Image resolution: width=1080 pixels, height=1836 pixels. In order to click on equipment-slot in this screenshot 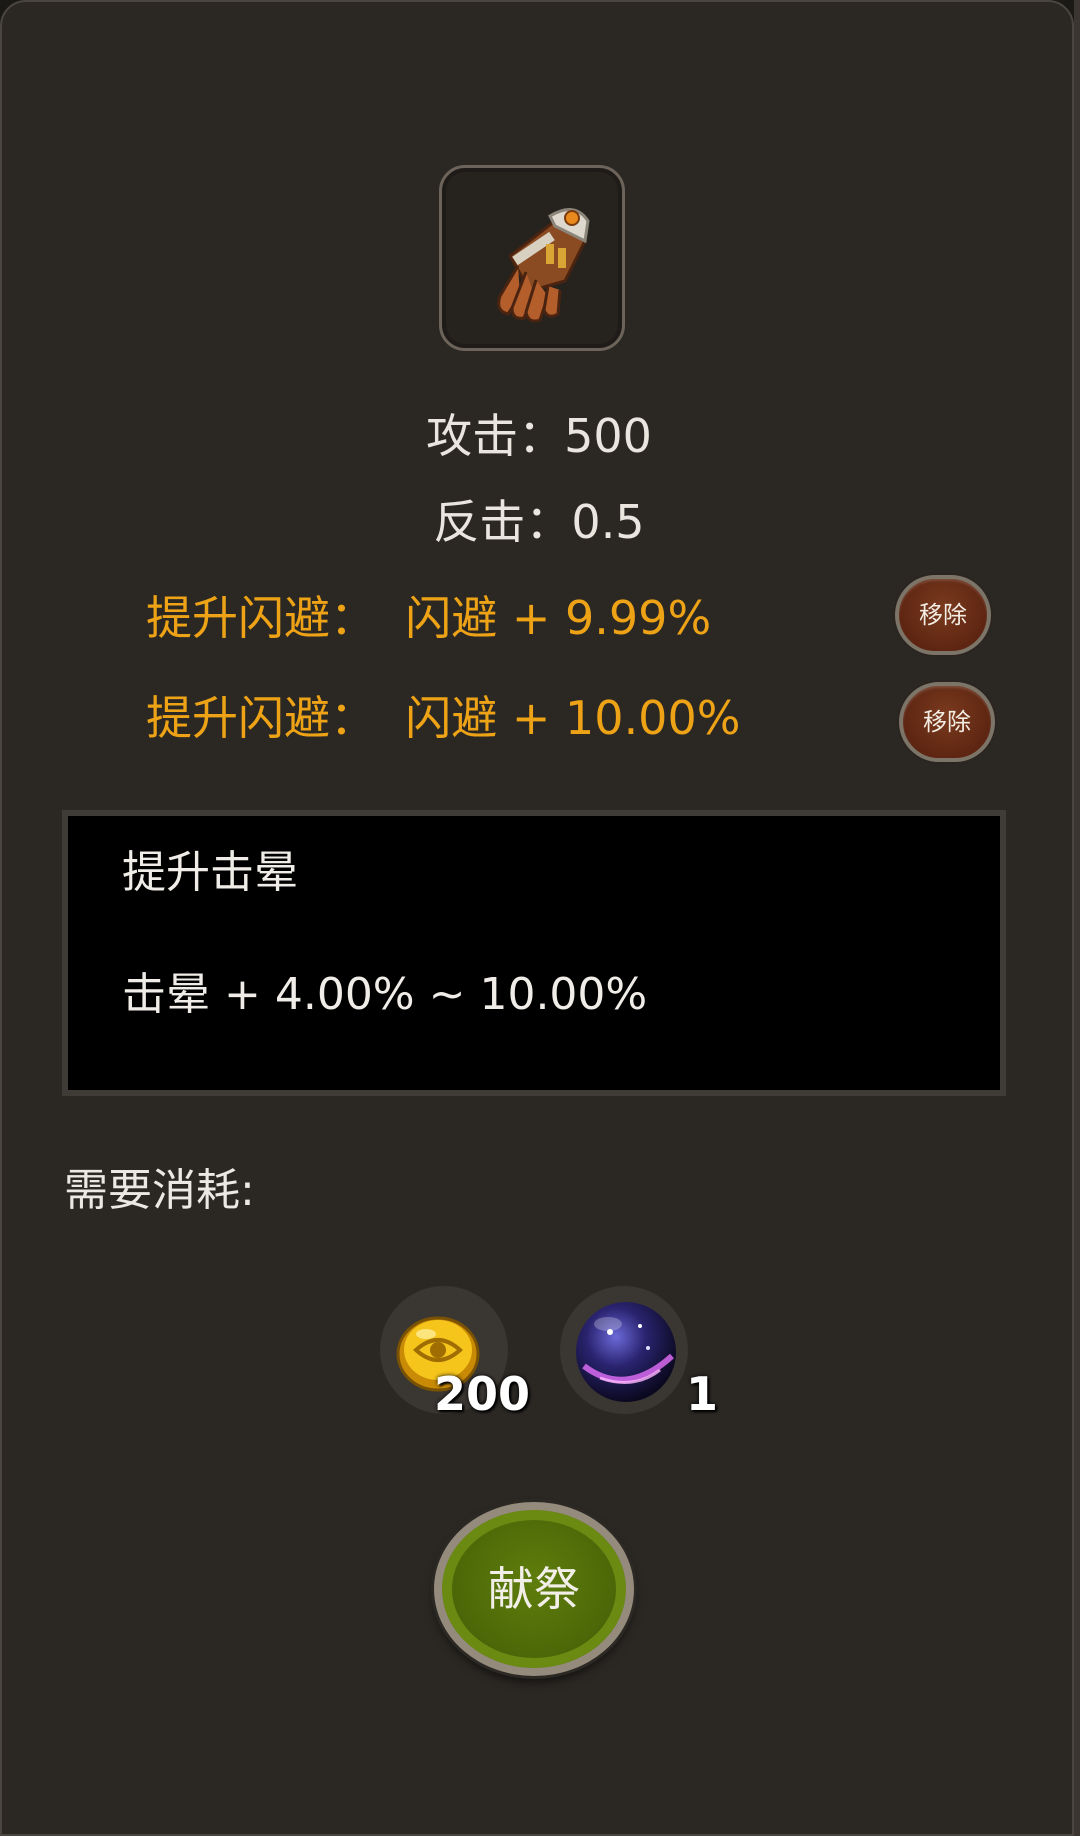, I will do `click(532, 258)`.